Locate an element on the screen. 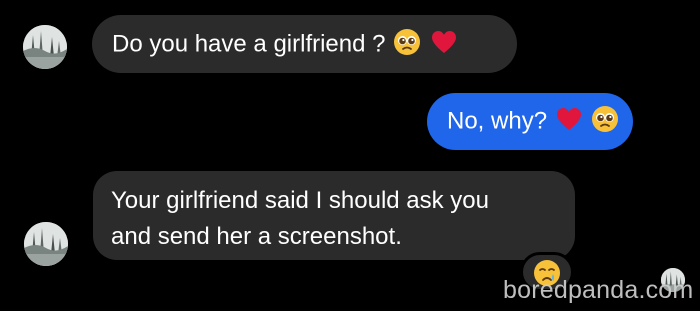 The image size is (700, 311). message-text: No, why? is located at coordinates (497, 121).